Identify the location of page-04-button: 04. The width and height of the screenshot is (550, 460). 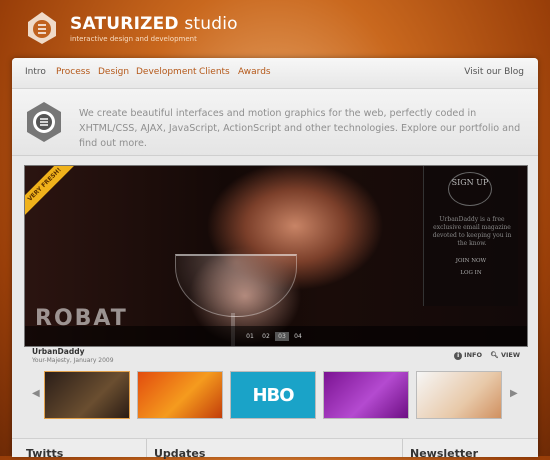
(298, 336).